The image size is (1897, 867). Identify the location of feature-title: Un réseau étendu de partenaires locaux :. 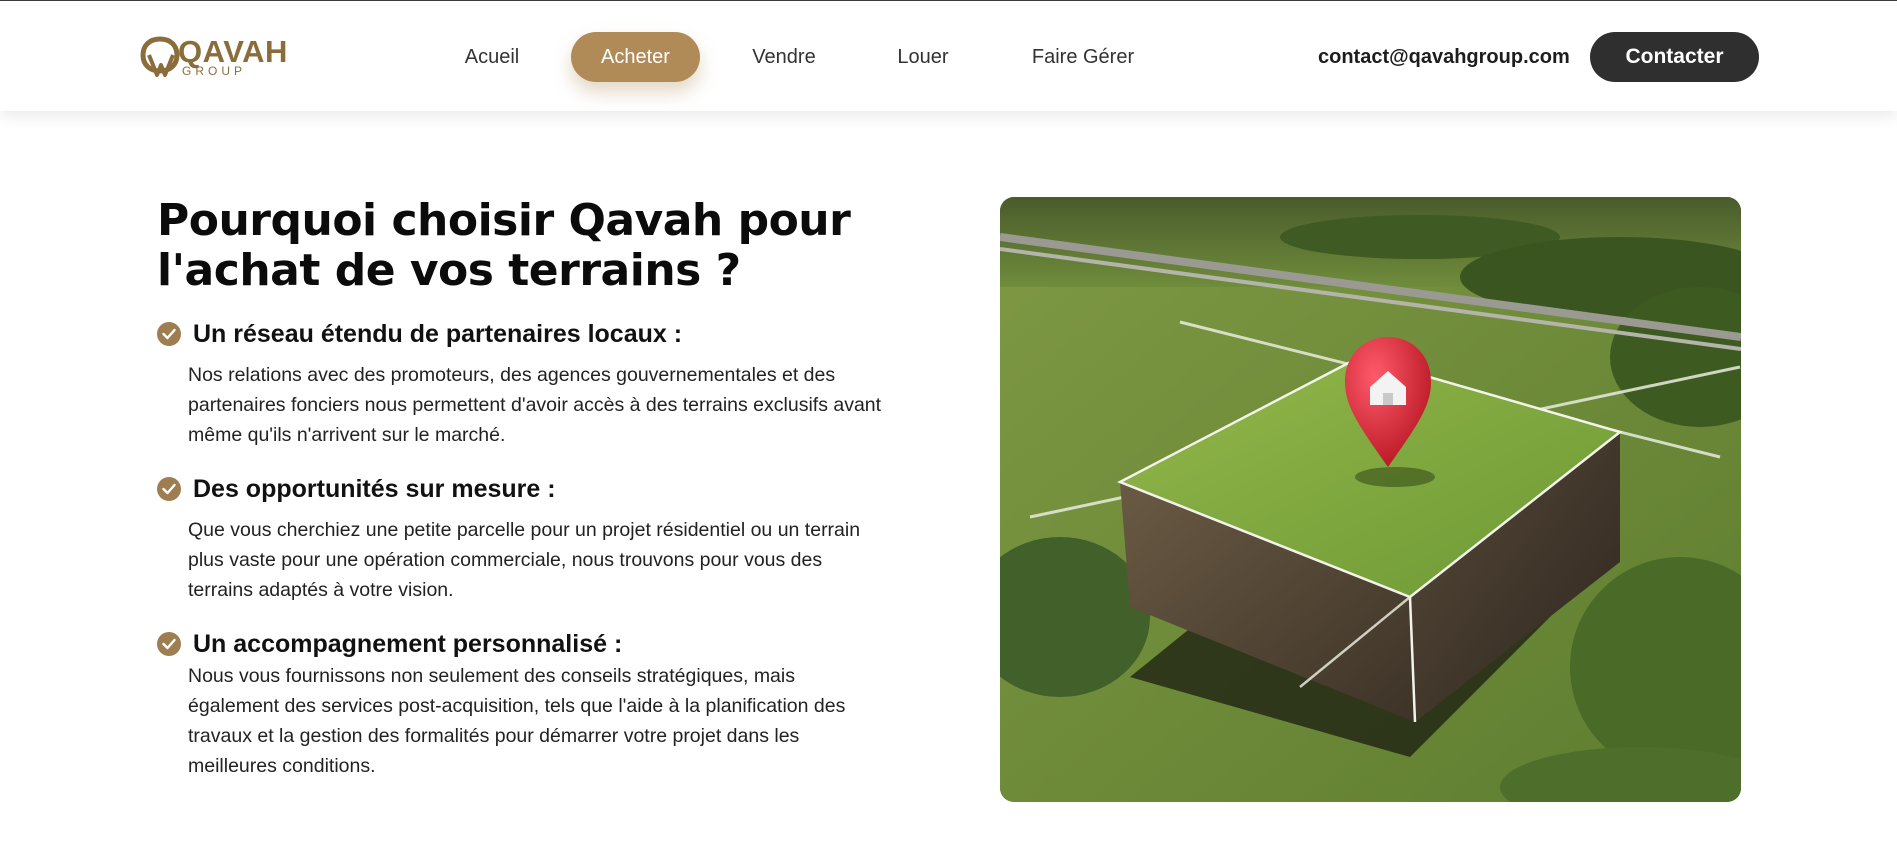
(438, 334).